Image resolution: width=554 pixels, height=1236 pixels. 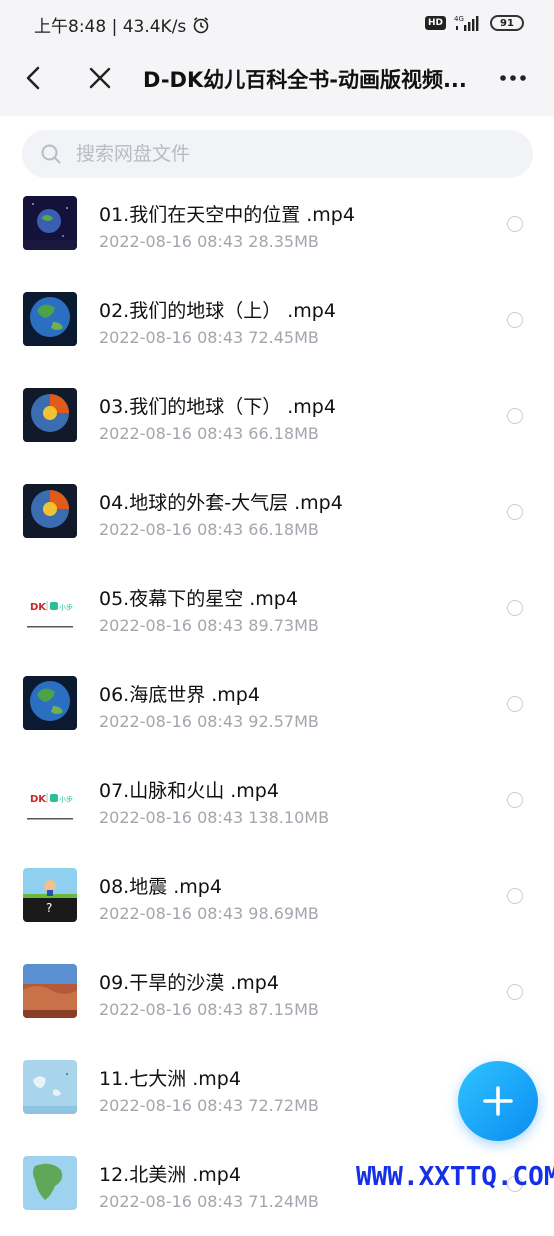 I want to click on battery-indicator: 91, so click(x=507, y=23).